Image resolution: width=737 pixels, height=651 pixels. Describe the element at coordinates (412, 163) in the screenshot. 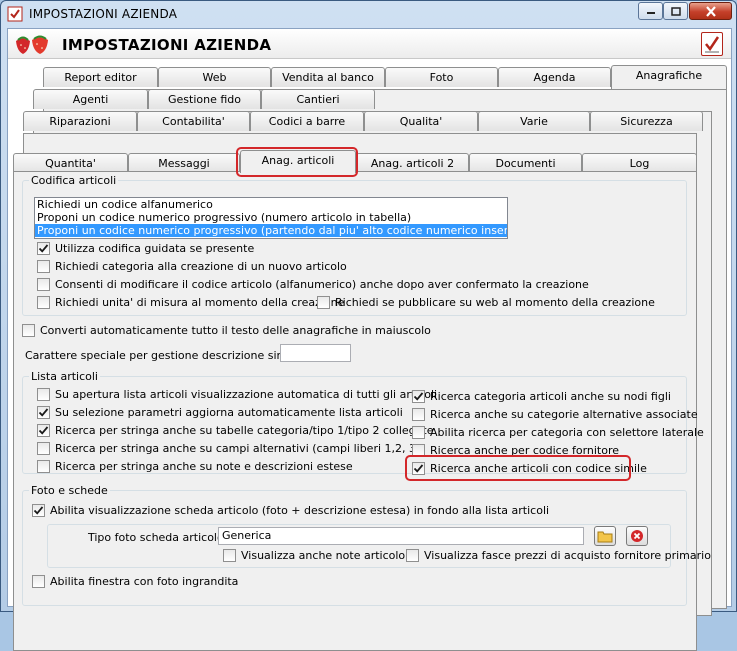

I see `tab-anag-articoli-2: Anag. articoli 2` at that location.